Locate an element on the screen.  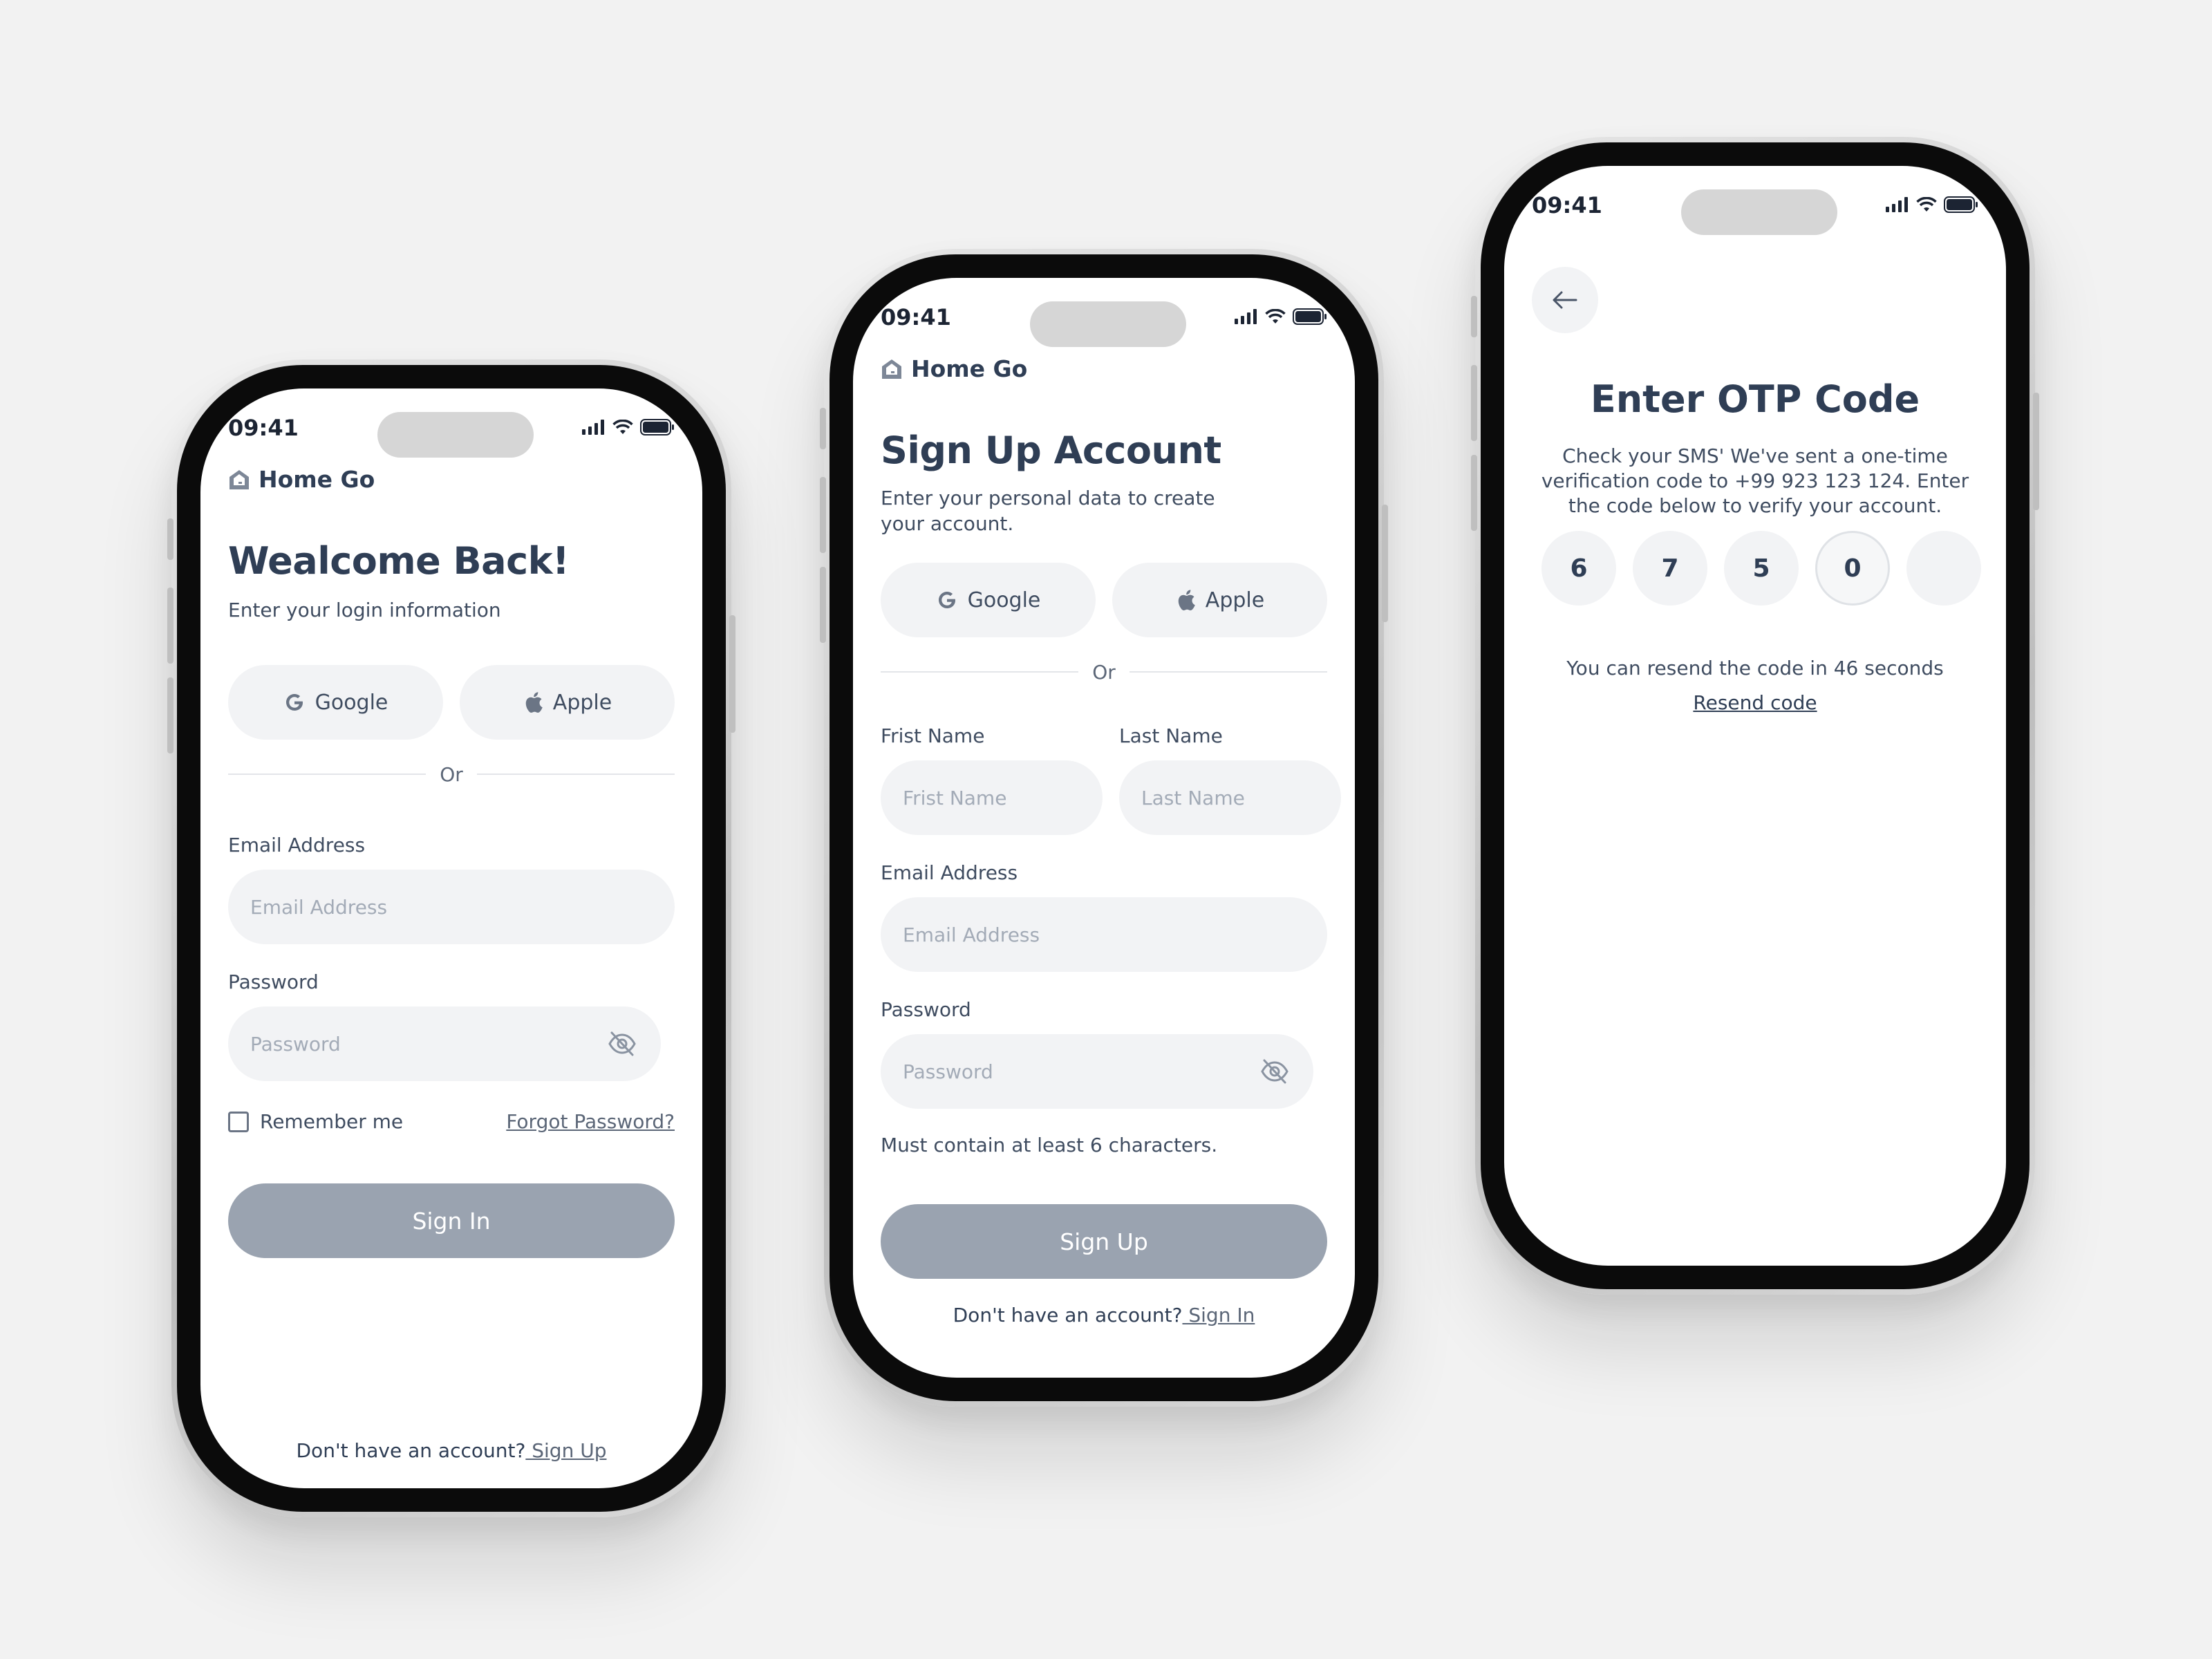
last-name-input: Last Name is located at coordinates (1230, 798).